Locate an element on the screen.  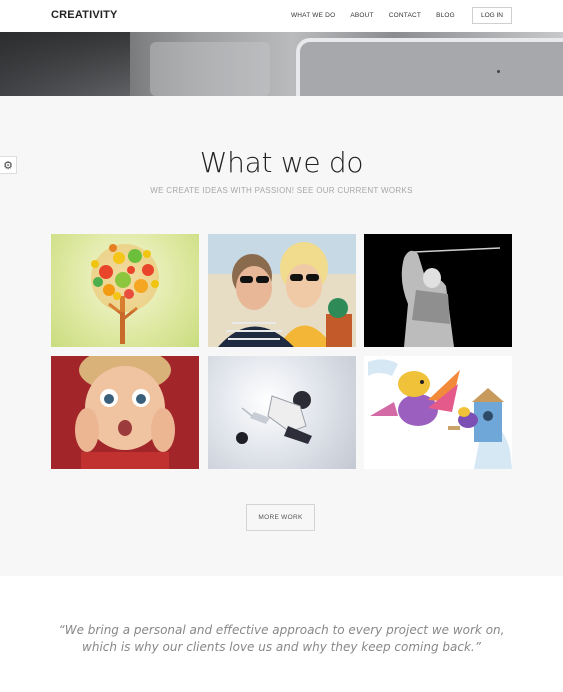
portfolio-tile-couple is located at coordinates (282, 290).